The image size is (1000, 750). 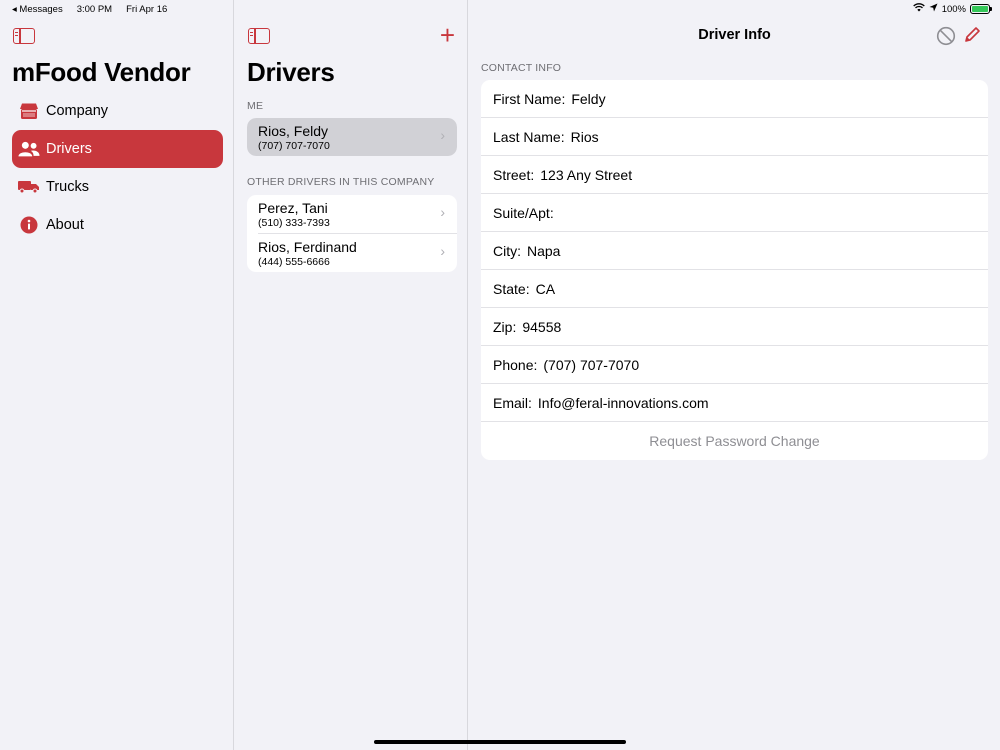 I want to click on field-label: Suite/Apt:, so click(x=523, y=212).